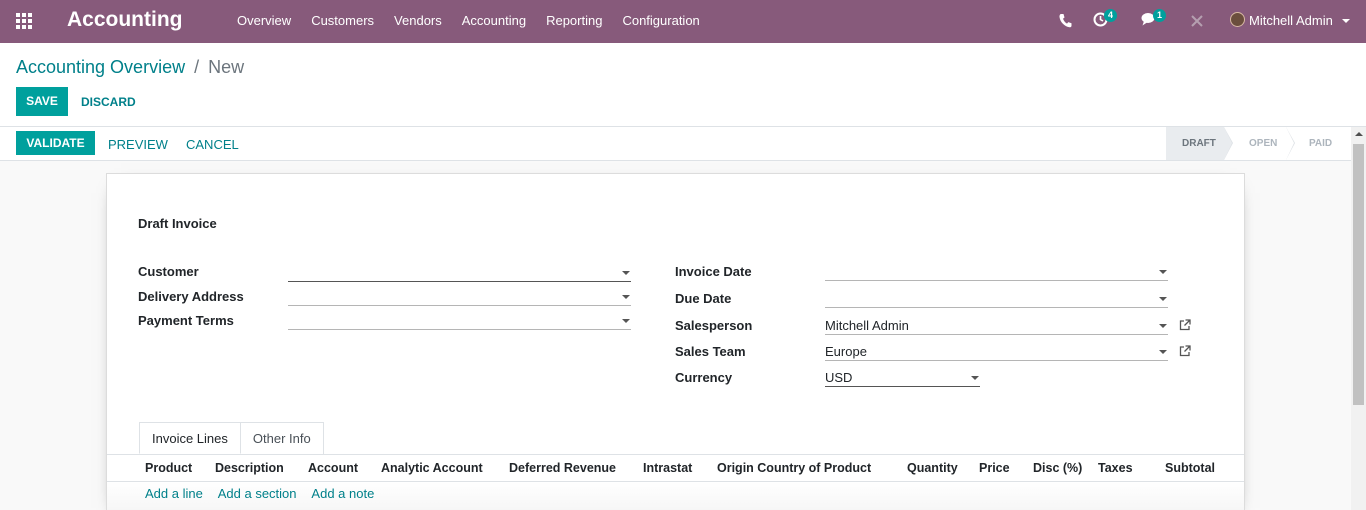 This screenshot has width=1366, height=510. What do you see at coordinates (186, 320) in the screenshot?
I see `payment-terms-label: Payment Terms` at bounding box center [186, 320].